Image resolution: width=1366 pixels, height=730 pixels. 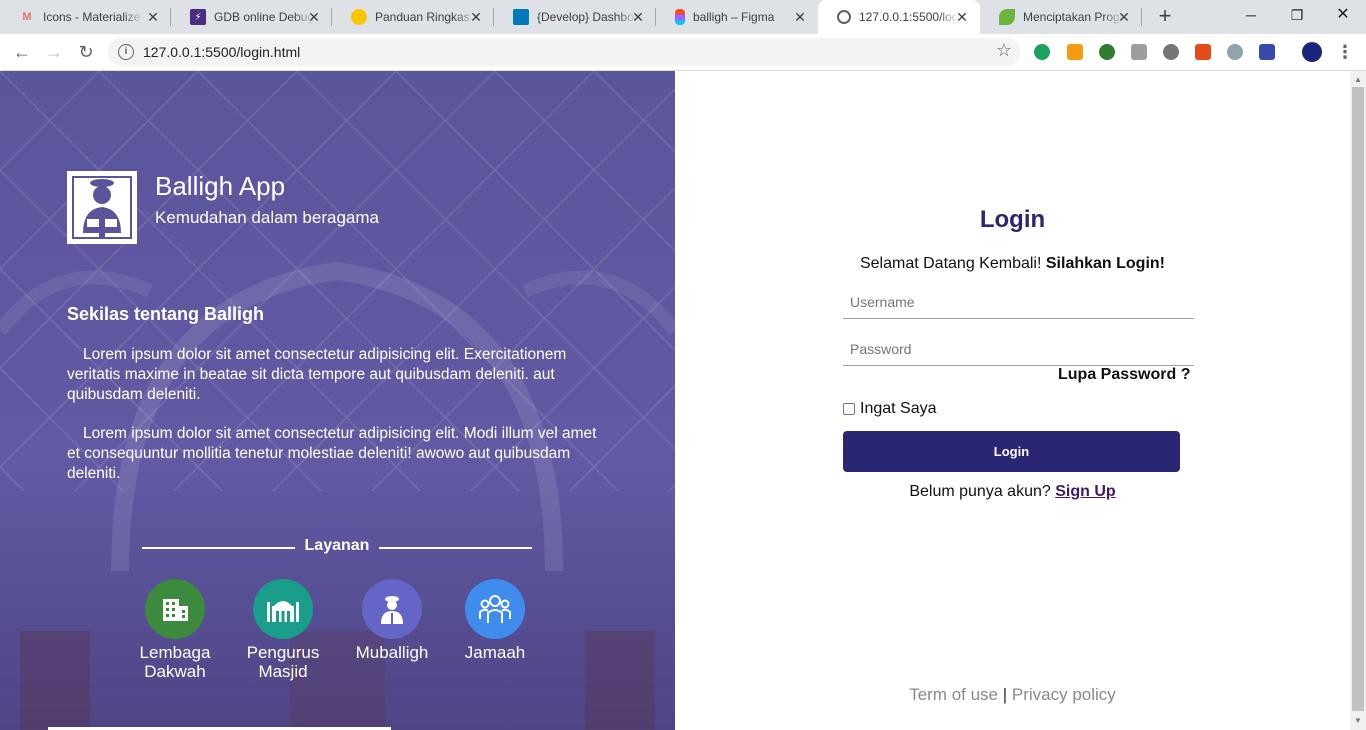 I want to click on service-pengurus-masjid: Pengurus Masjid, so click(x=283, y=630).